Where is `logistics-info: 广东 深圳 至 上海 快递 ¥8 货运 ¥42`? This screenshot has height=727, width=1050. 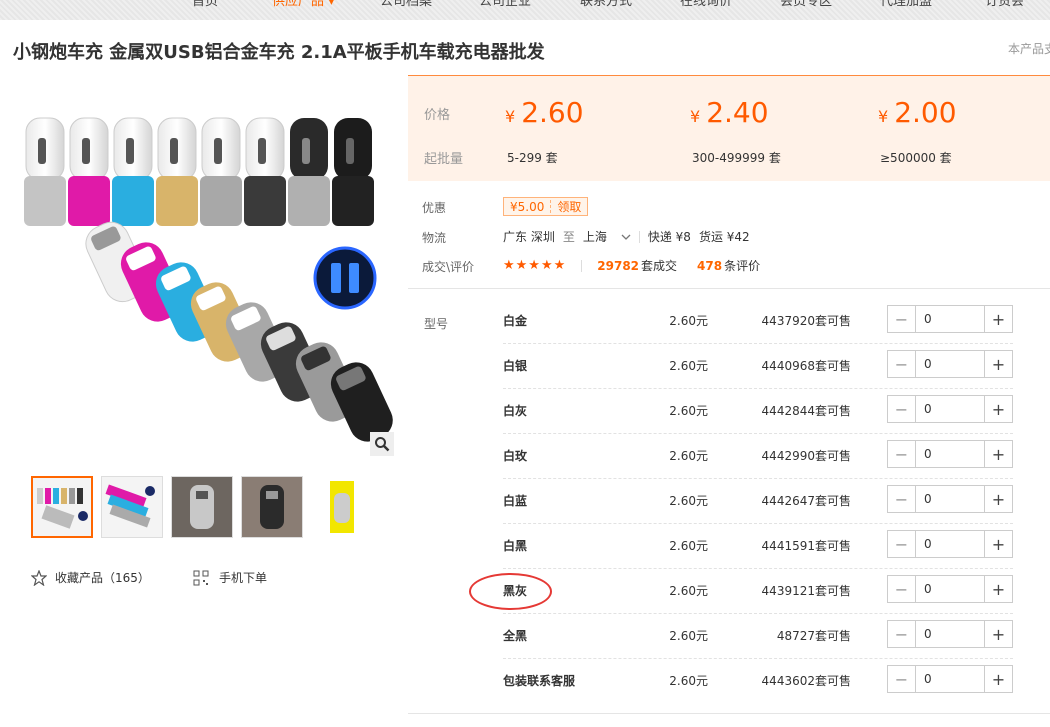 logistics-info: 广东 深圳 至 上海 快递 ¥8 货运 ¥42 is located at coordinates (626, 236).